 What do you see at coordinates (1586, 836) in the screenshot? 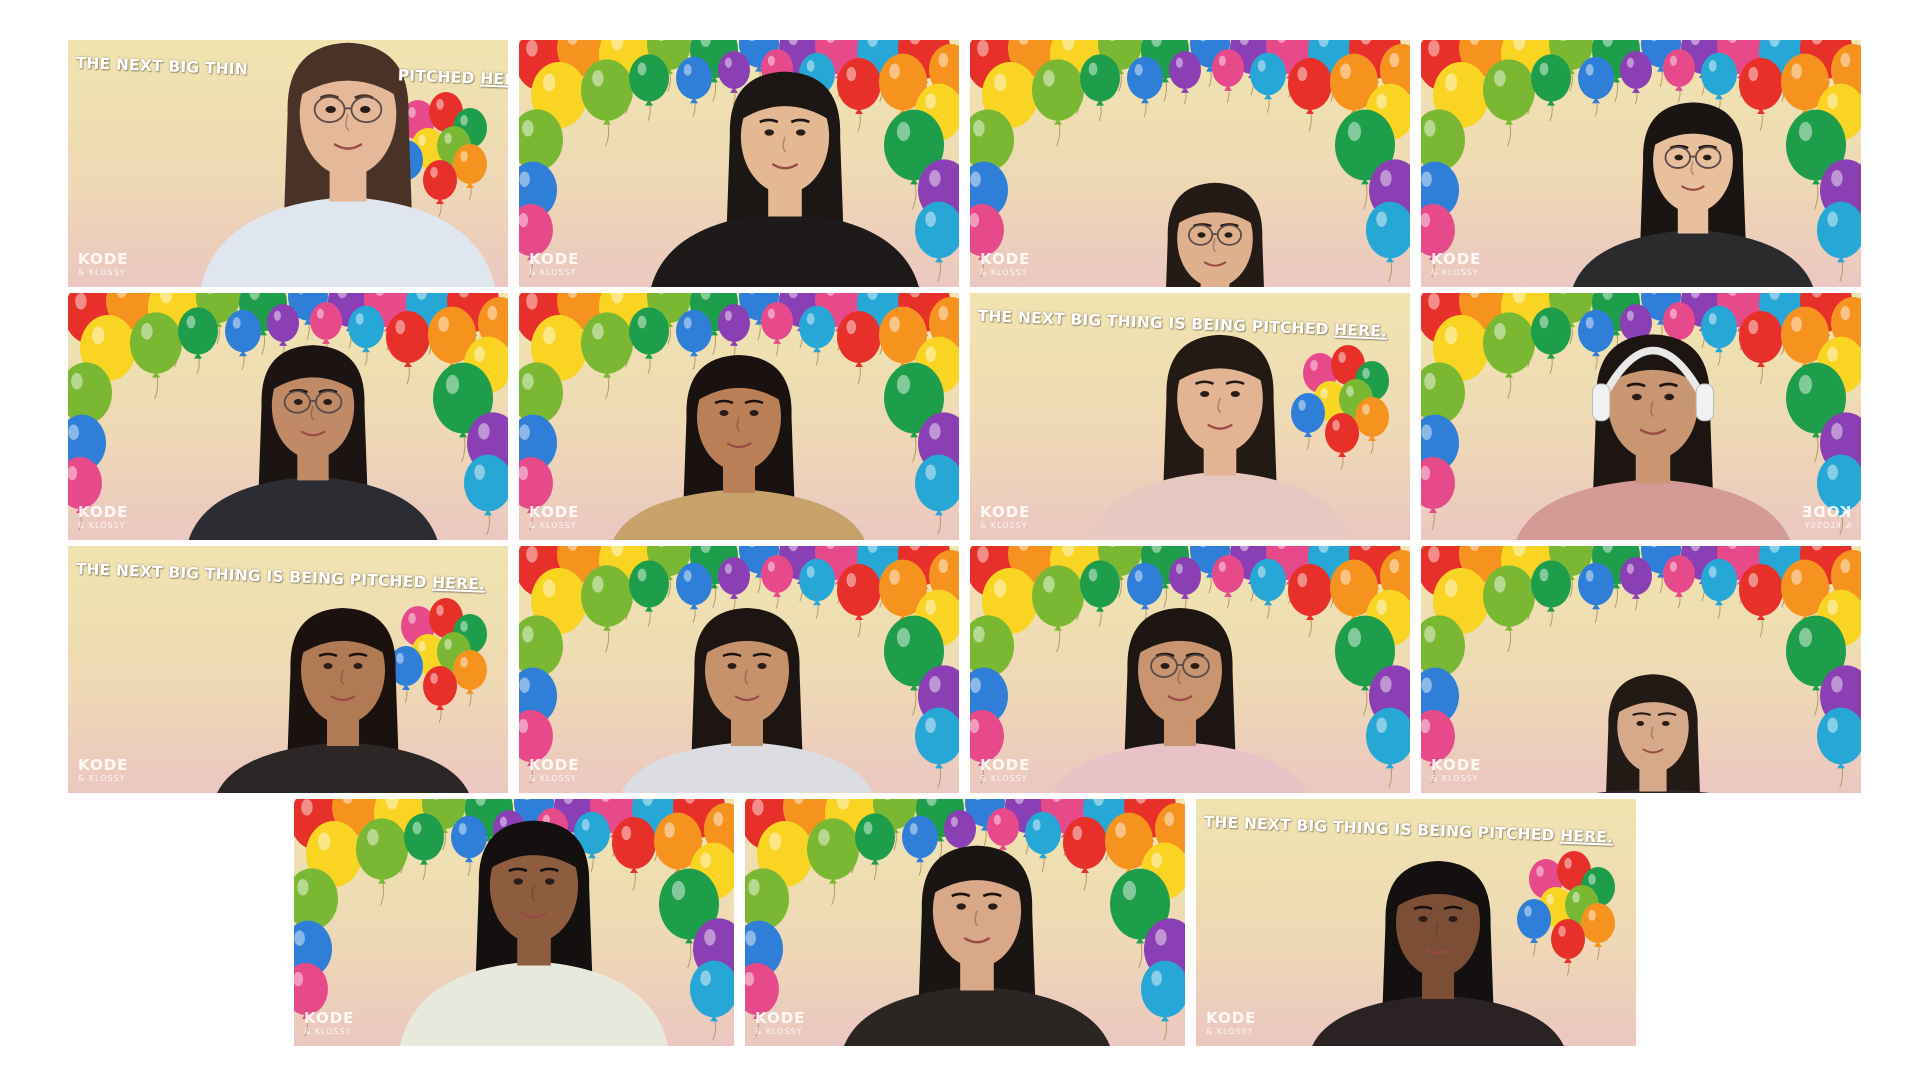
I see `tagline-emphasis: HERE.` at bounding box center [1586, 836].